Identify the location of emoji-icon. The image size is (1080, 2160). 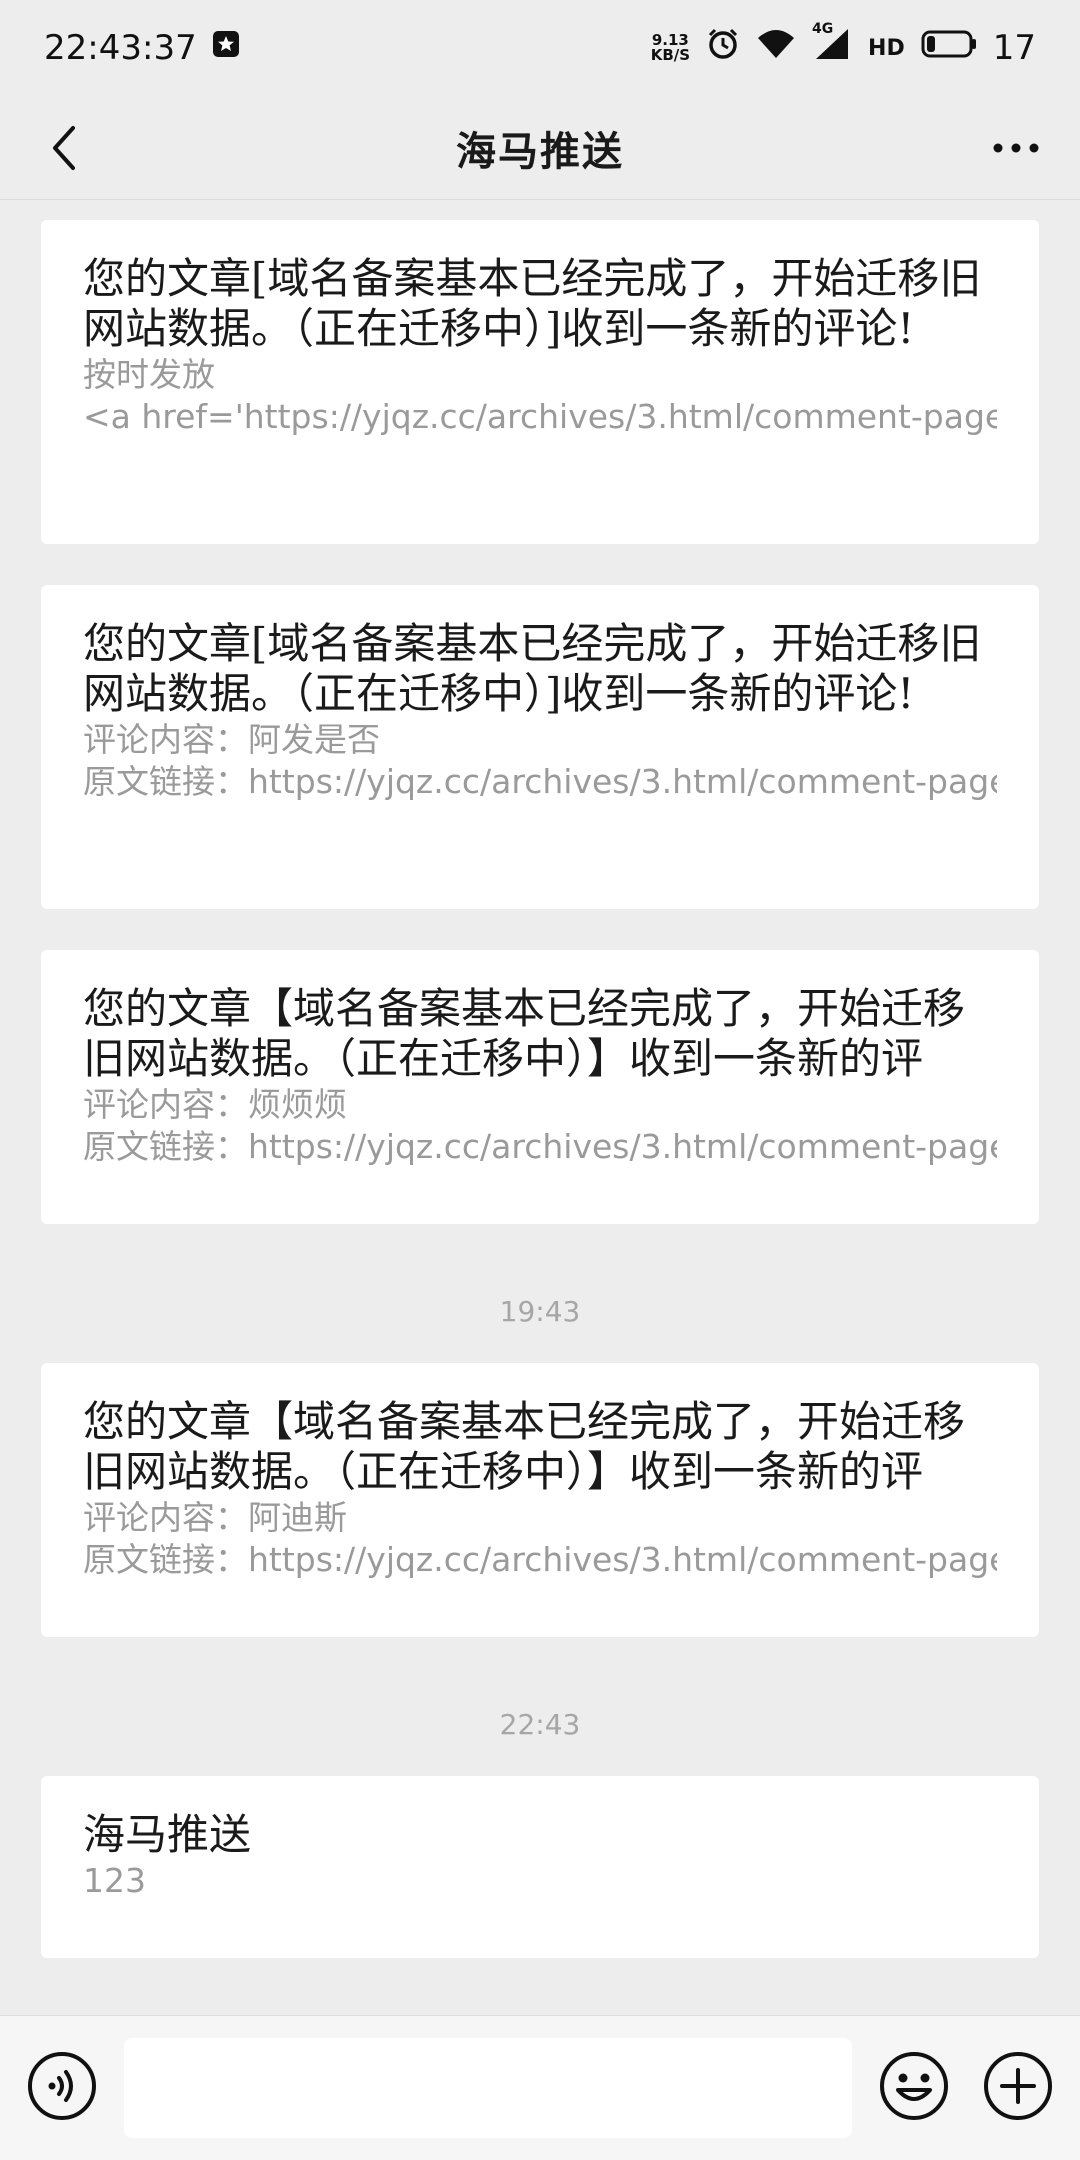
(914, 2086).